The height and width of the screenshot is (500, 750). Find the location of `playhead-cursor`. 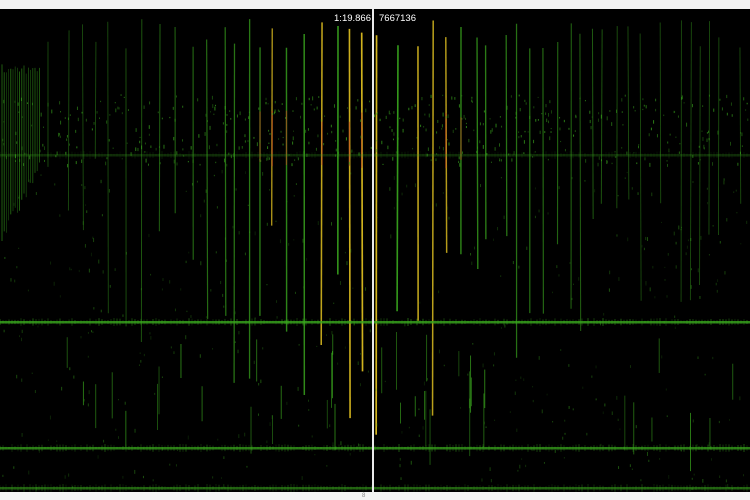

playhead-cursor is located at coordinates (373, 250).